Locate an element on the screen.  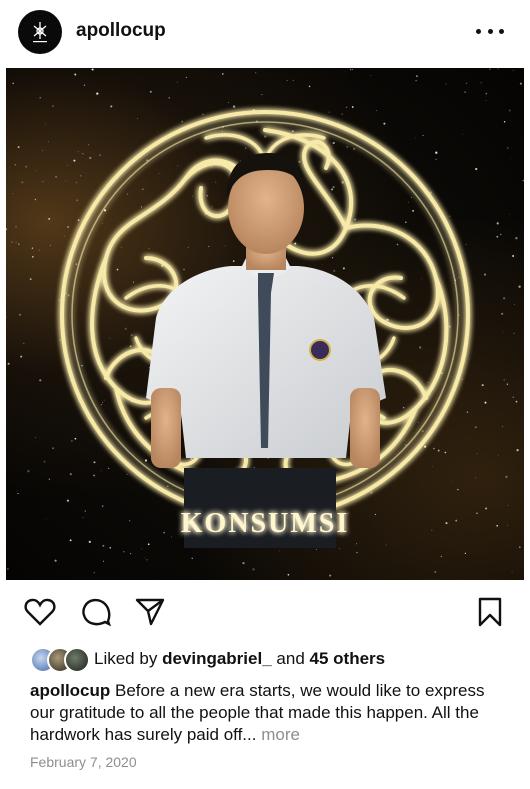
liker-username: devingabriel_ is located at coordinates (217, 658).